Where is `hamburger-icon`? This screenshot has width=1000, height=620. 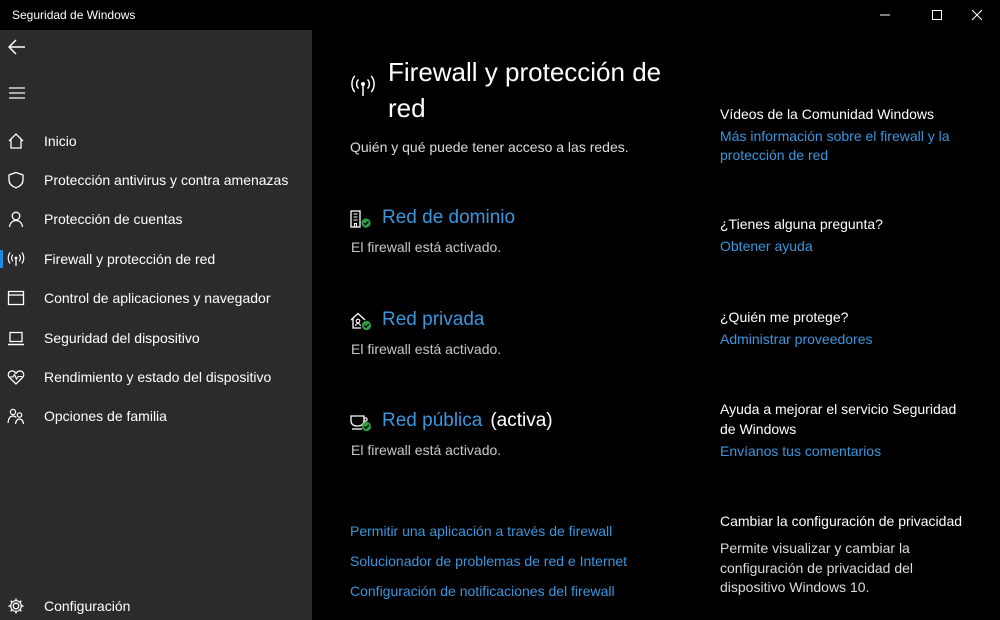 hamburger-icon is located at coordinates (17, 93).